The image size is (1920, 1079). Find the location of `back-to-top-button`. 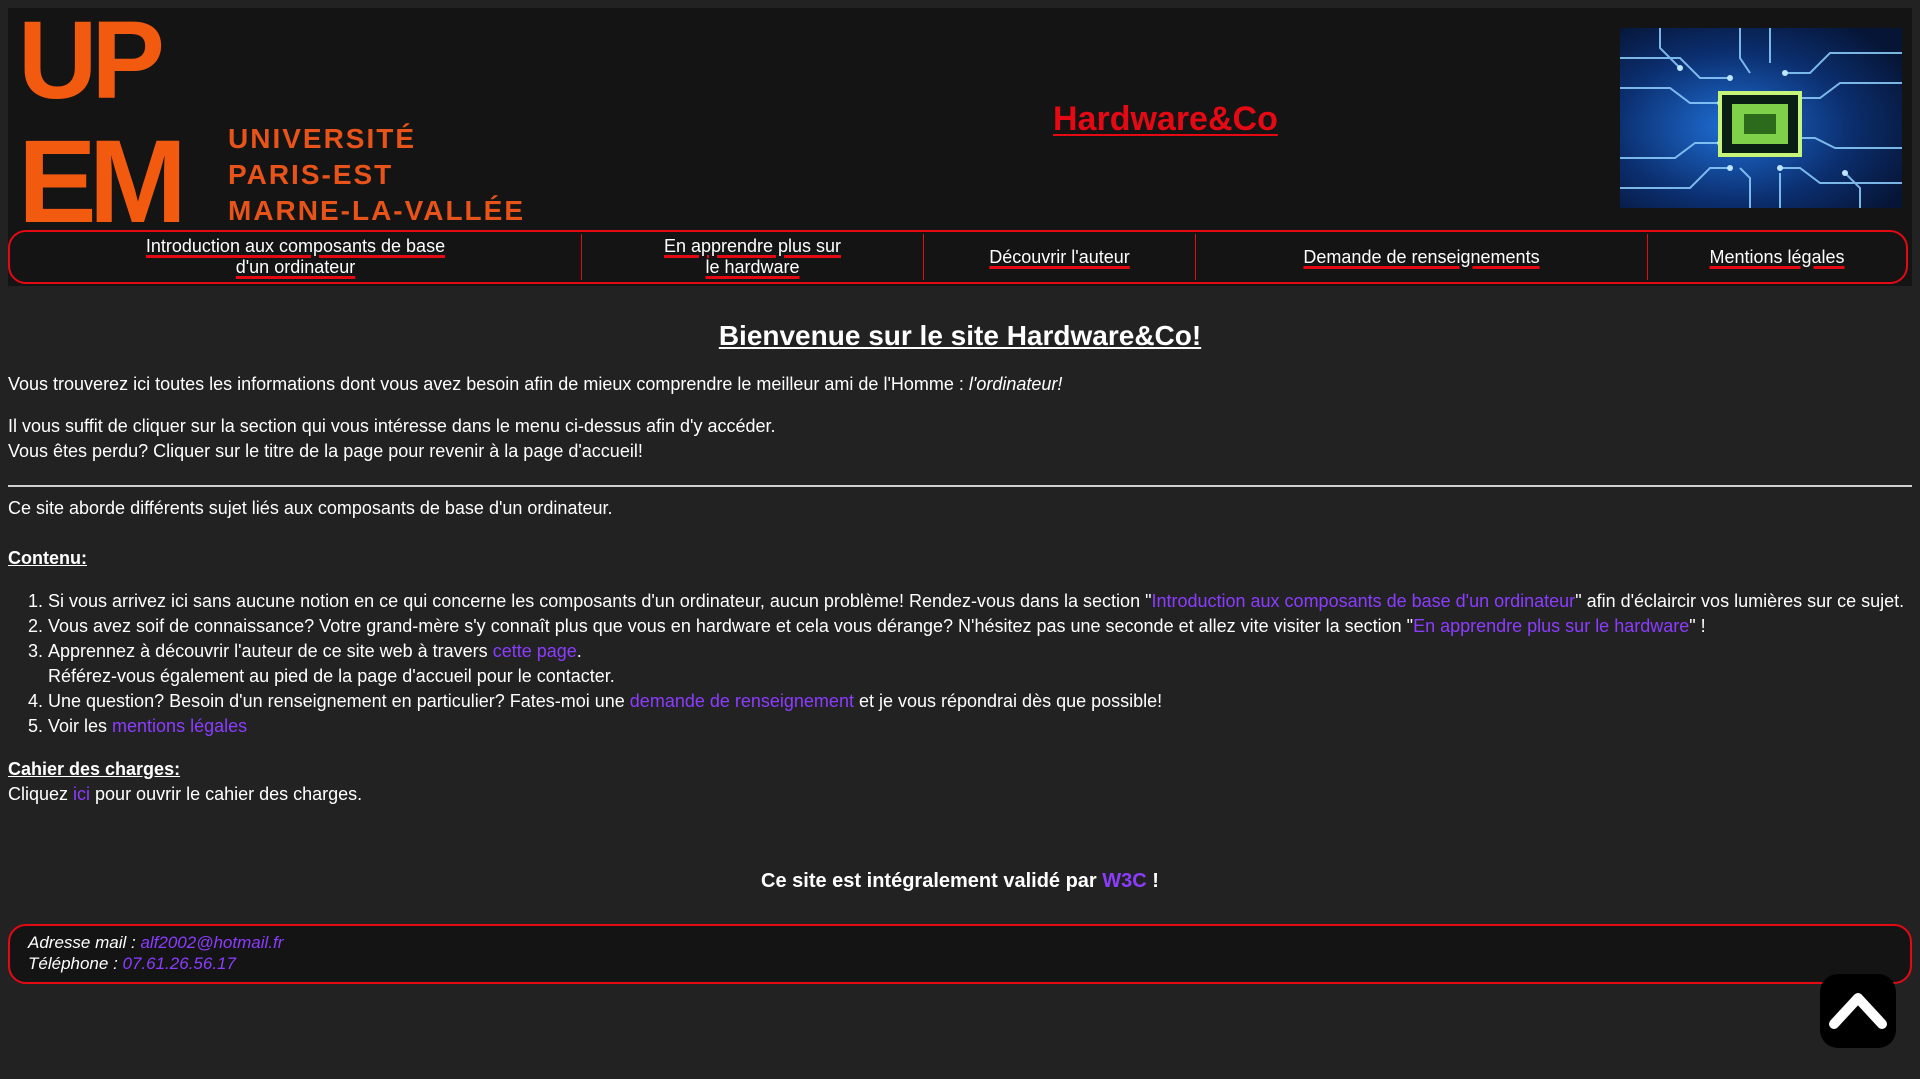

back-to-top-button is located at coordinates (1858, 1011).